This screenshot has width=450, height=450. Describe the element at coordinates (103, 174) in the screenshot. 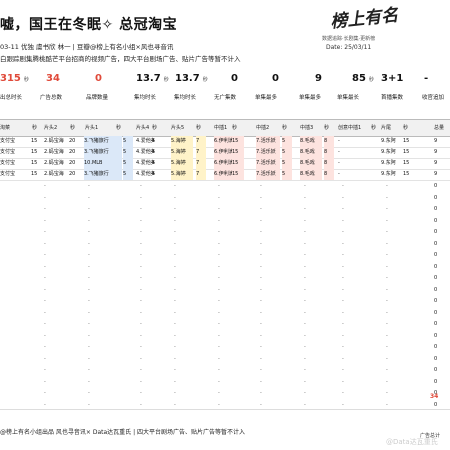

I see `cell-p1: 3.飞猪旅行` at that location.